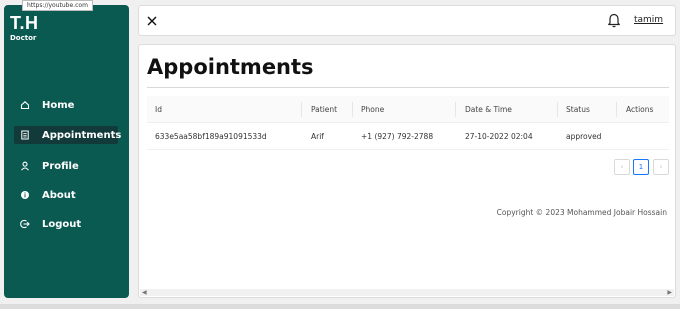 This screenshot has height=309, width=680. I want to click on sidebar-item-appointments: Appointments, so click(68, 135).